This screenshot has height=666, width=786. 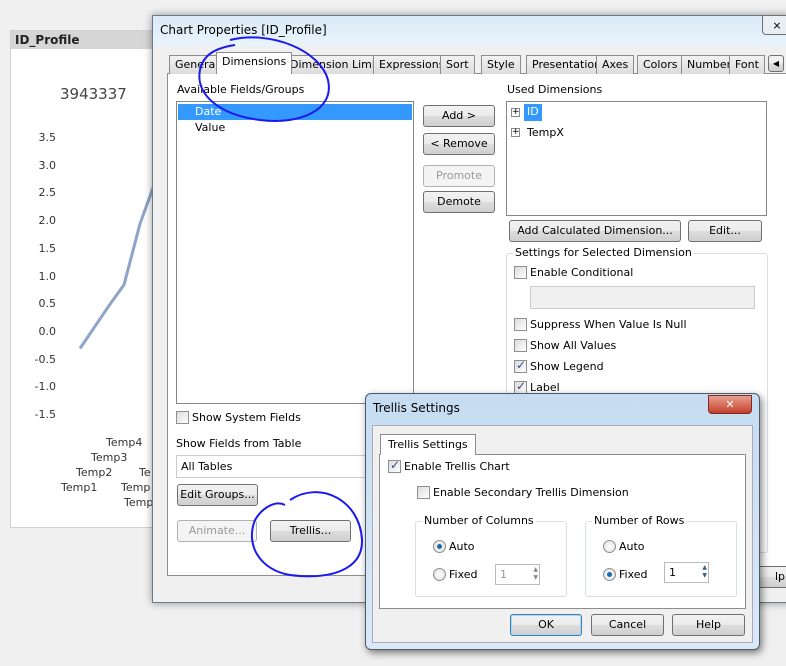 What do you see at coordinates (491, 555) in the screenshot?
I see `columns-group: Number of Columns` at bounding box center [491, 555].